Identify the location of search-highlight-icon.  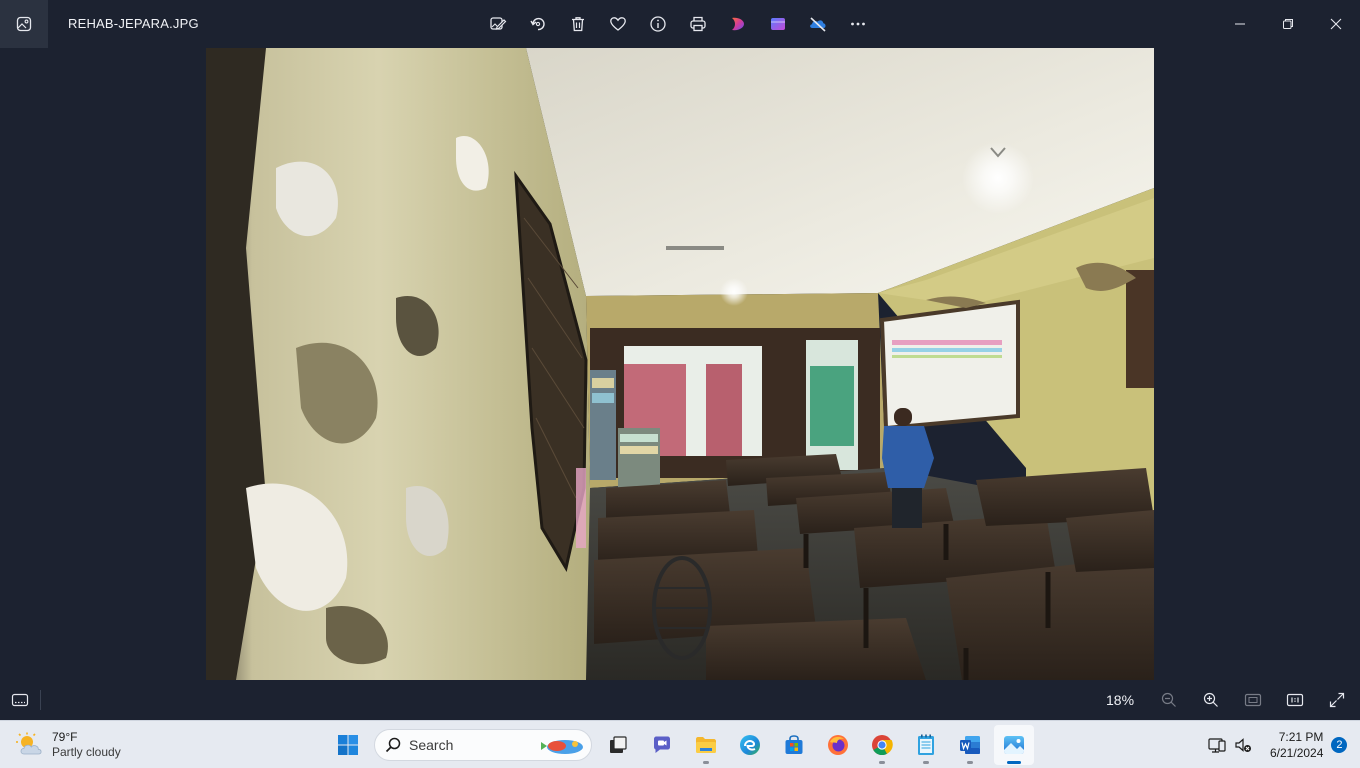
(562, 747).